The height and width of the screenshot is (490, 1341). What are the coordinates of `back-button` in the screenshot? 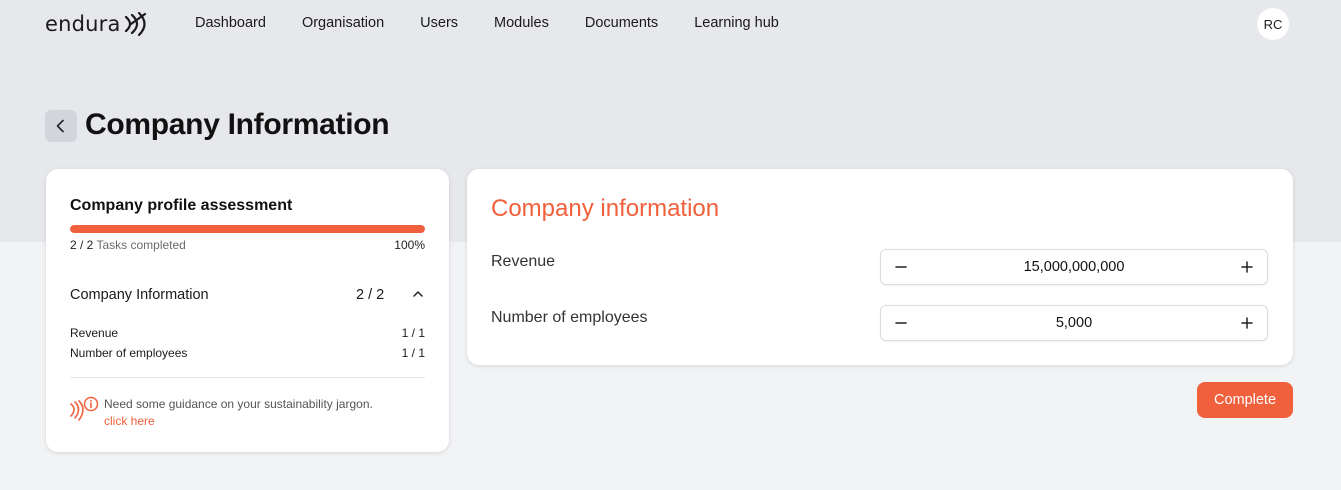 It's located at (61, 126).